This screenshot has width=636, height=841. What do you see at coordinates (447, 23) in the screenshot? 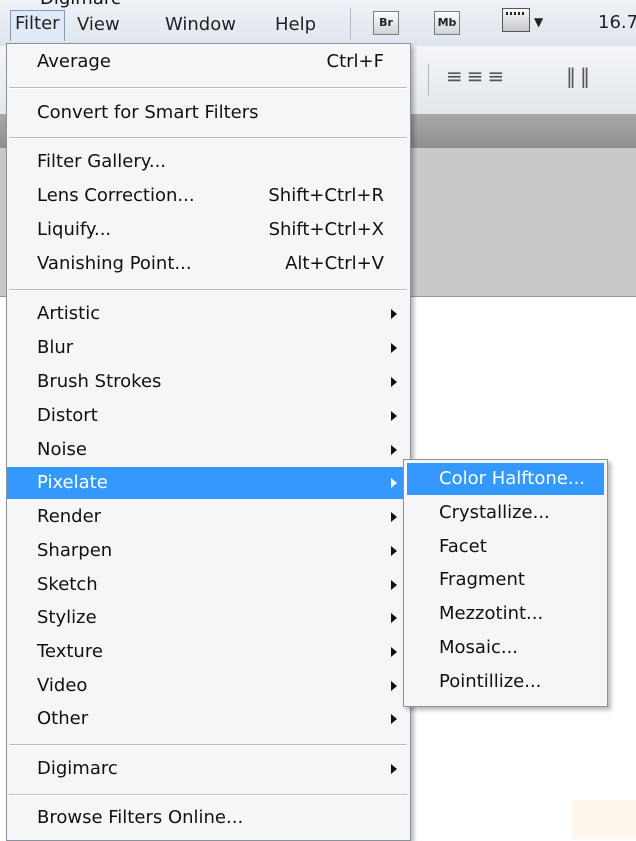
I see `mini-bridge-button: Mb` at bounding box center [447, 23].